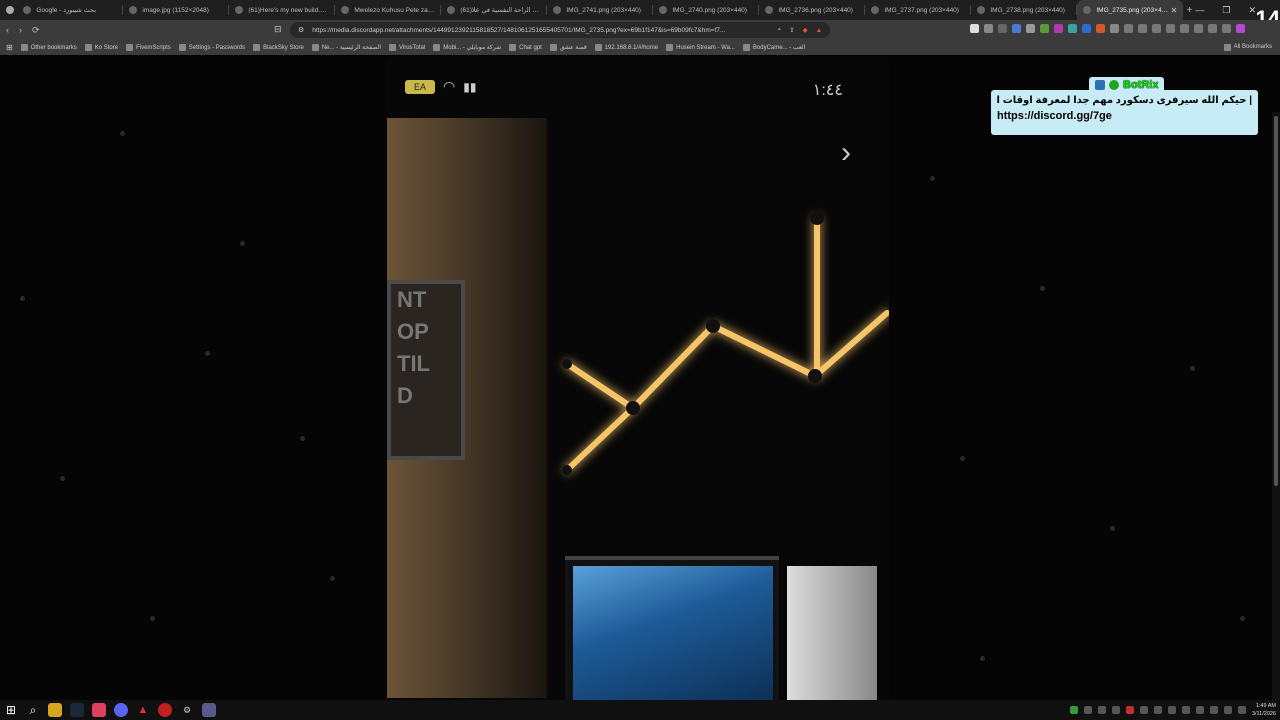 Image resolution: width=1280 pixels, height=720 pixels. I want to click on discord-icon, so click(121, 710).